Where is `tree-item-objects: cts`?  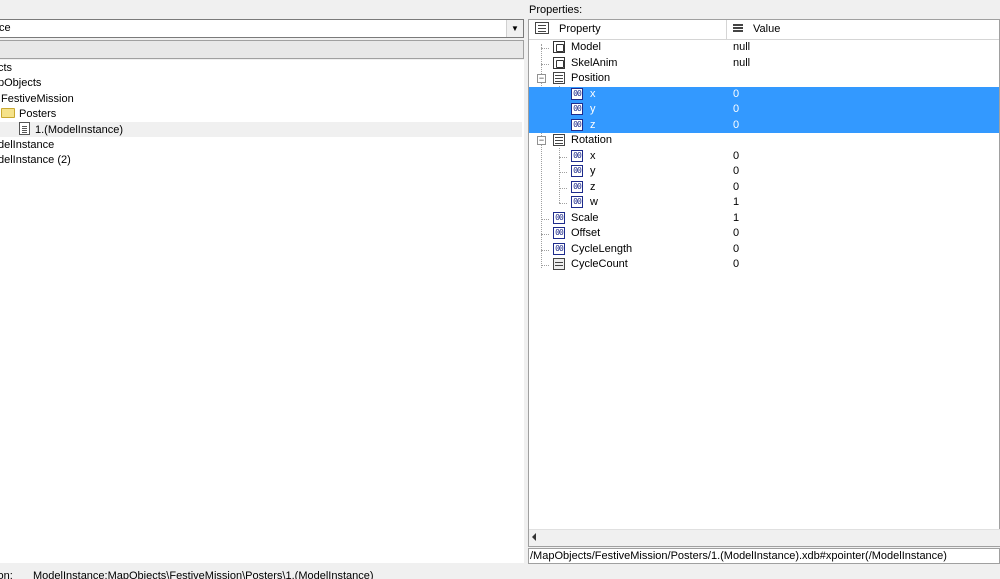
tree-item-objects: cts is located at coordinates (6, 68).